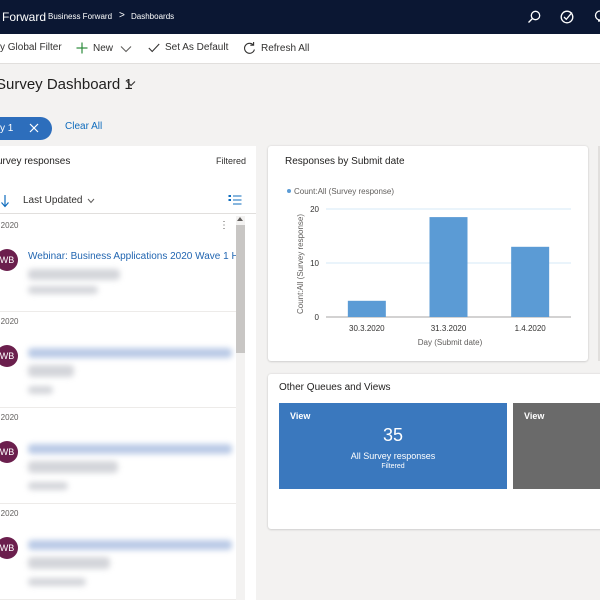 Image resolution: width=600 pixels, height=600 pixels. Describe the element at coordinates (393, 435) in the screenshot. I see `tile-count: 35` at that location.